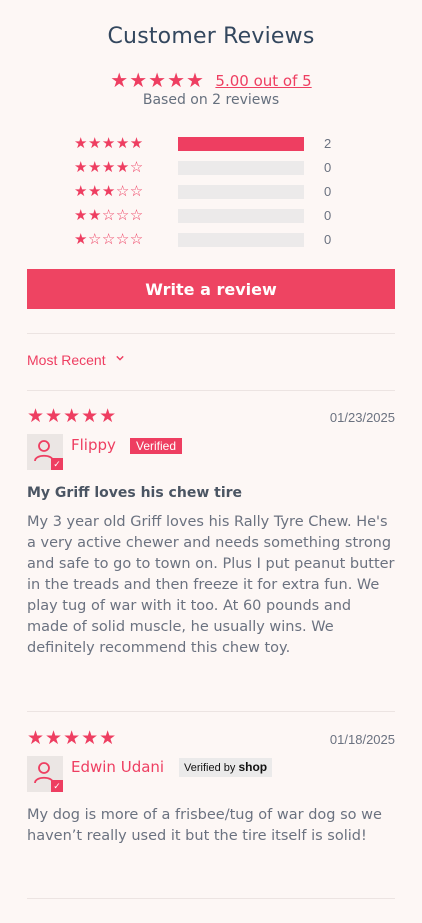  I want to click on histogram-stars: ★★★★★, so click(109, 143).